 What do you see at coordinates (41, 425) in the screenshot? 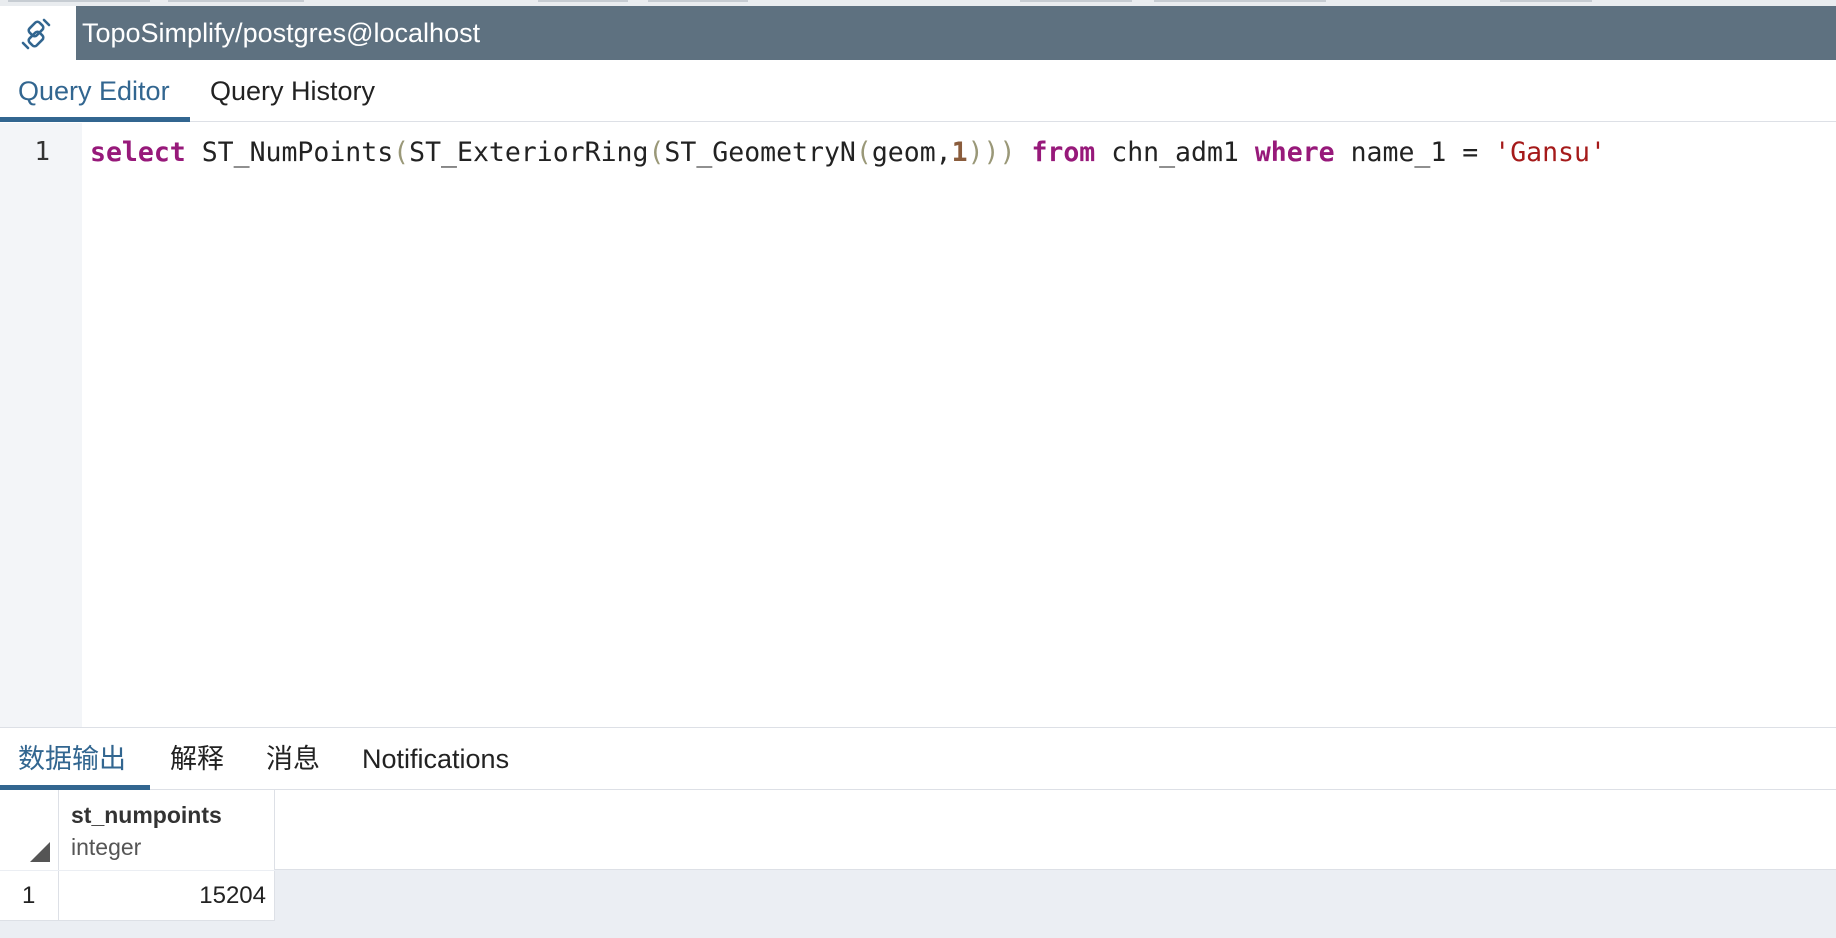
I see `line-number-gutter: 1` at bounding box center [41, 425].